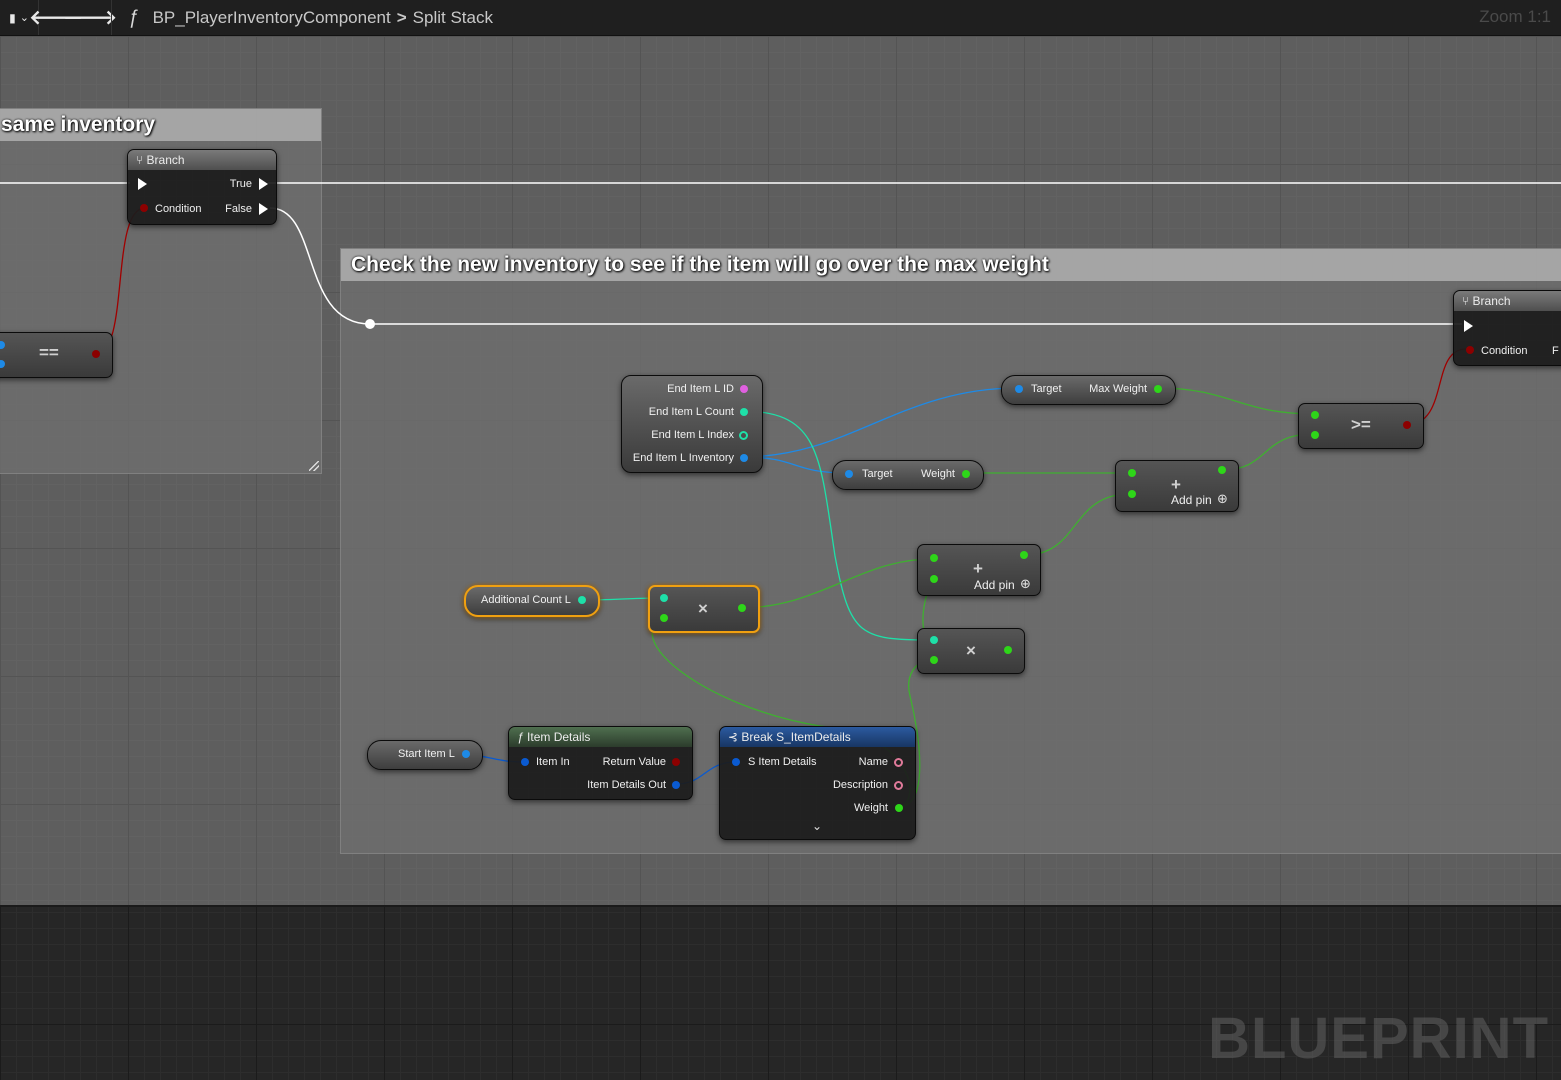 The width and height of the screenshot is (1561, 1080). Describe the element at coordinates (553, 762) in the screenshot. I see `pin-label-item-in: Item In` at that location.